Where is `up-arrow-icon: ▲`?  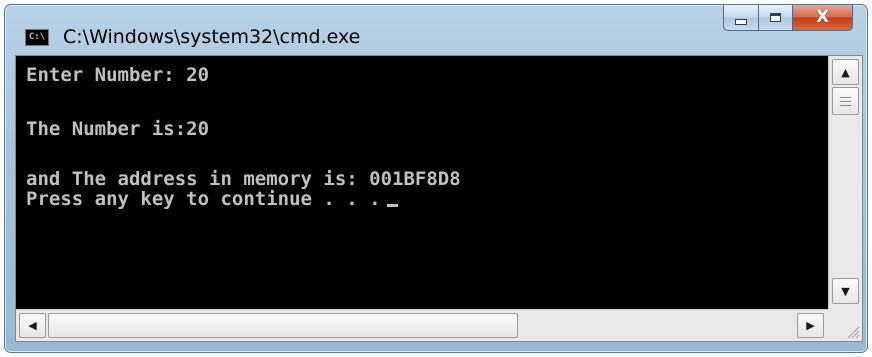
up-arrow-icon: ▲ is located at coordinates (845, 72).